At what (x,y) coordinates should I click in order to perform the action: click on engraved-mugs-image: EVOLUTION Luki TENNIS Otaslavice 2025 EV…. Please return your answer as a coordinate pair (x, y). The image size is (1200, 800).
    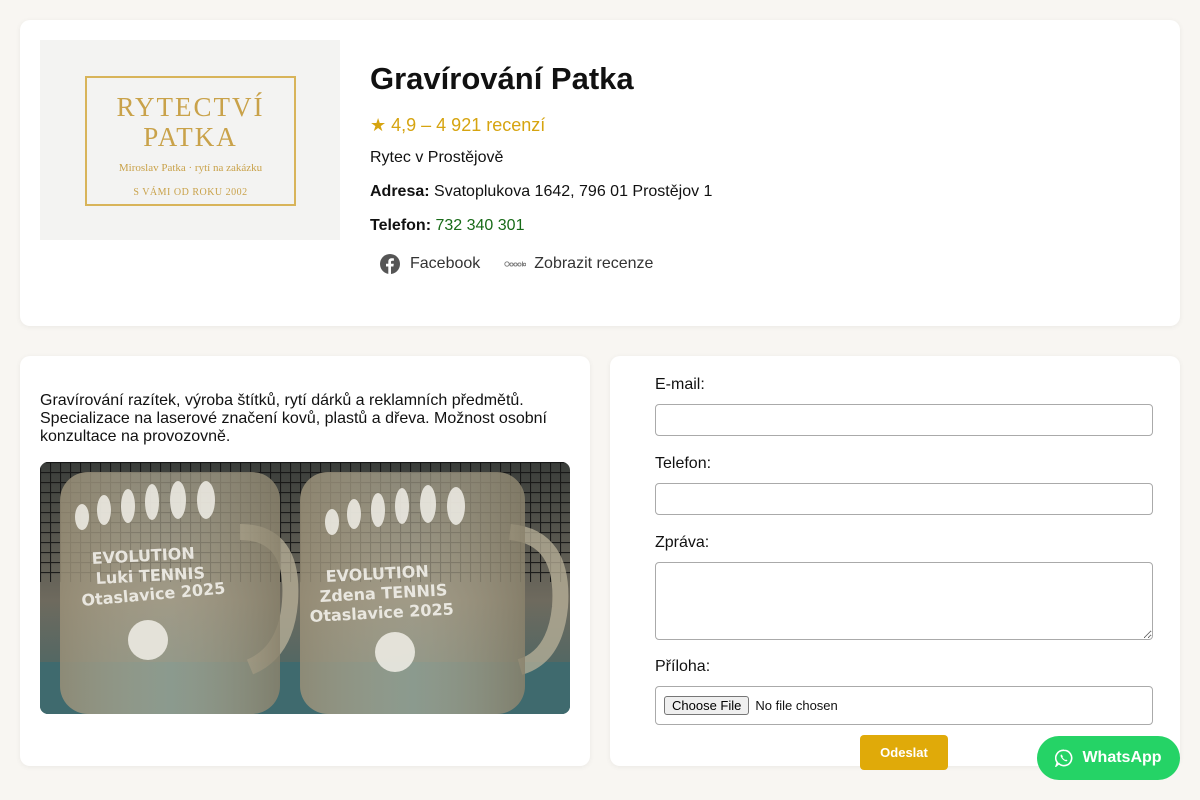
    Looking at the image, I should click on (305, 588).